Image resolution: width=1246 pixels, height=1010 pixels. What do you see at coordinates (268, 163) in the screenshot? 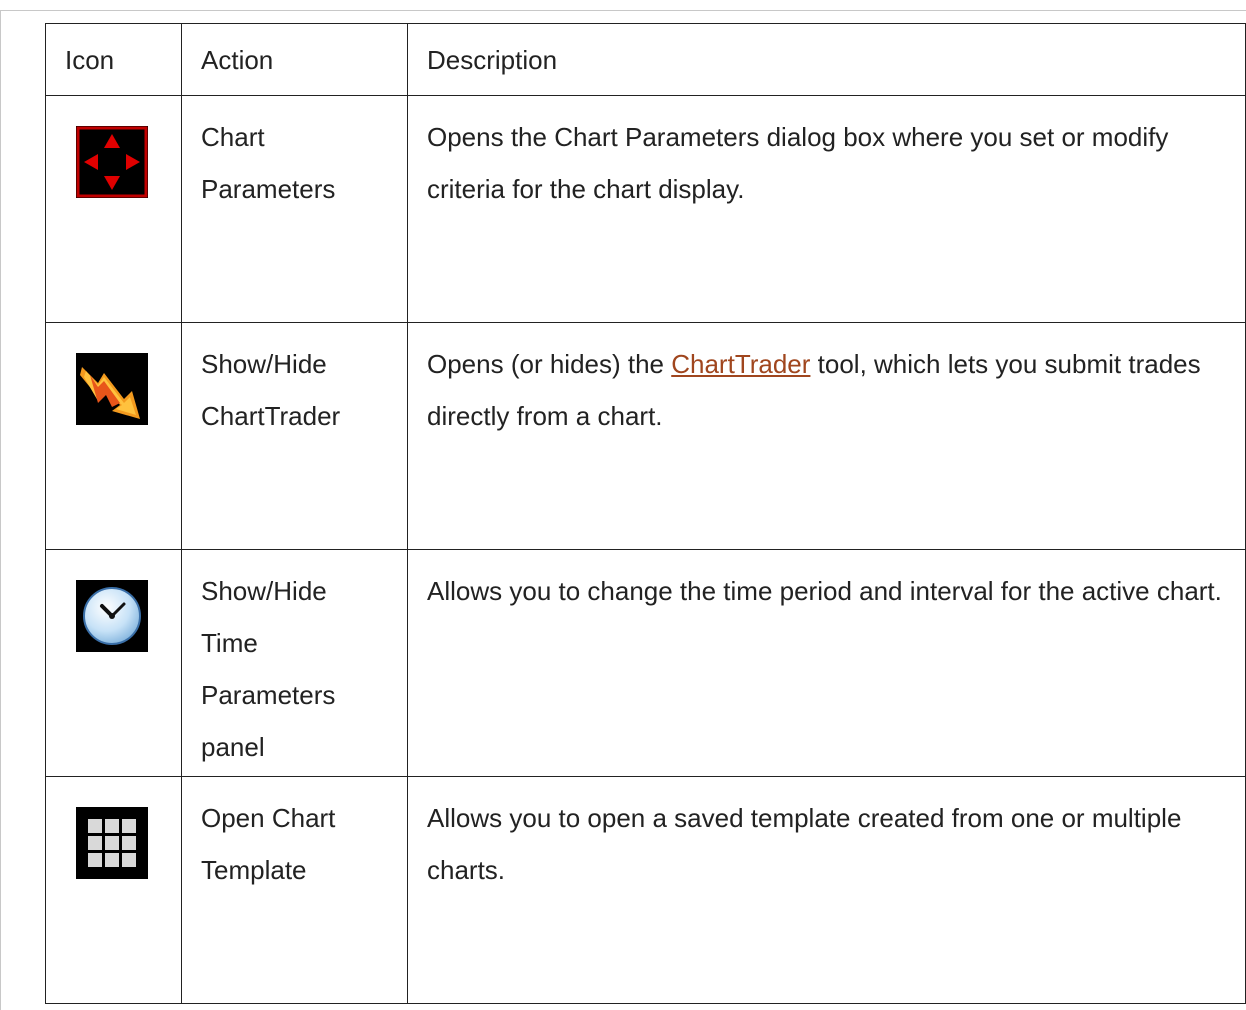
I see `action-label: Chart Parameters` at bounding box center [268, 163].